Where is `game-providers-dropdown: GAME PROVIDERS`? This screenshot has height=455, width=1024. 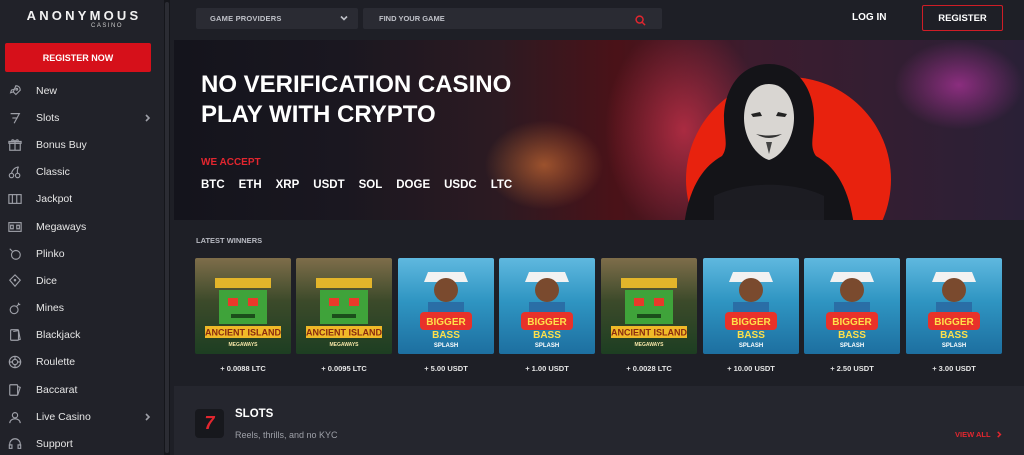
game-providers-dropdown: GAME PROVIDERS is located at coordinates (277, 18).